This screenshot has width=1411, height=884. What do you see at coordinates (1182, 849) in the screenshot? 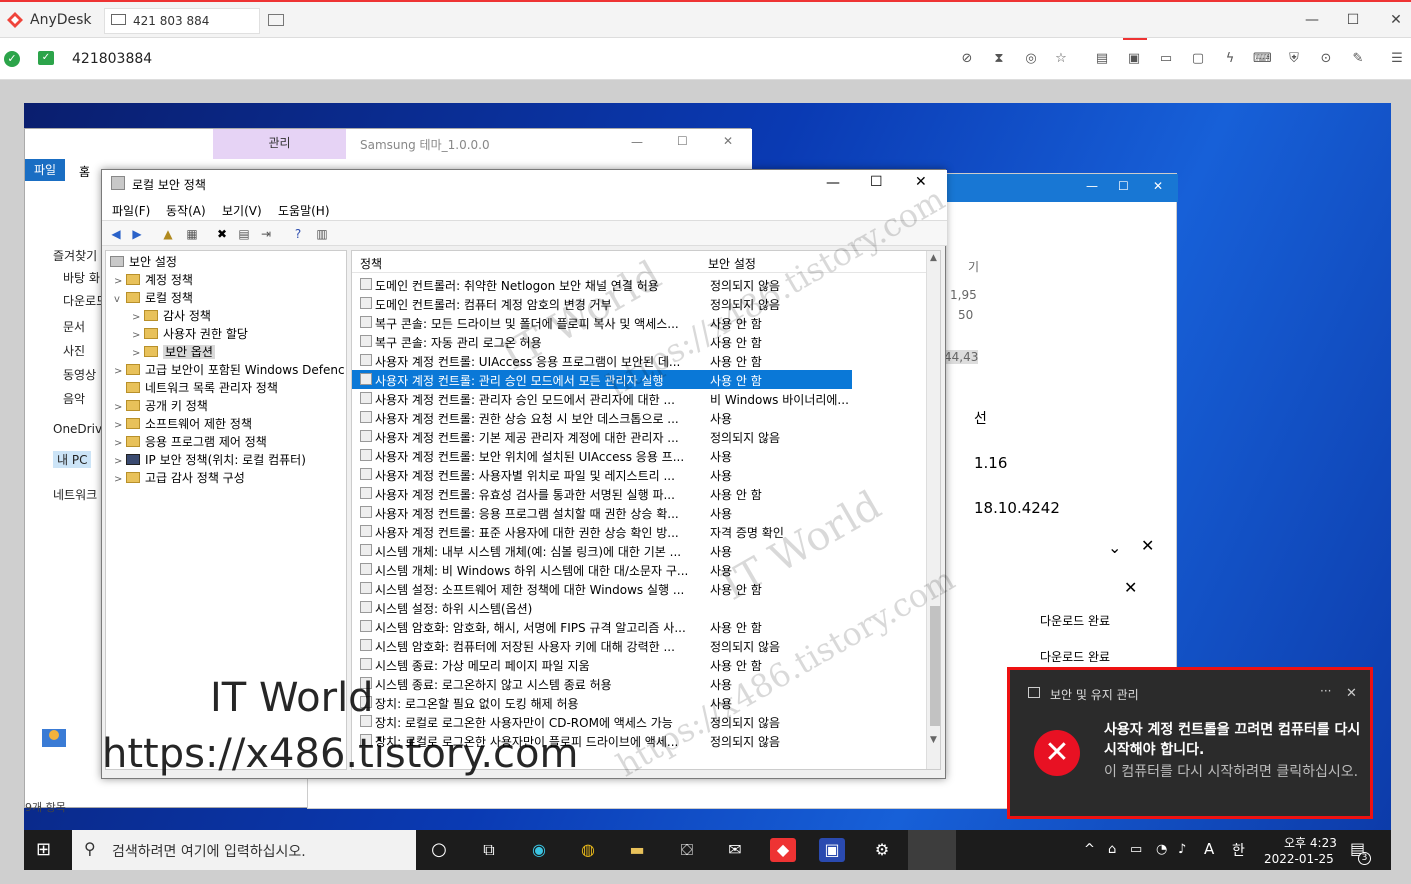
I see `volume-icon: ♪` at bounding box center [1182, 849].